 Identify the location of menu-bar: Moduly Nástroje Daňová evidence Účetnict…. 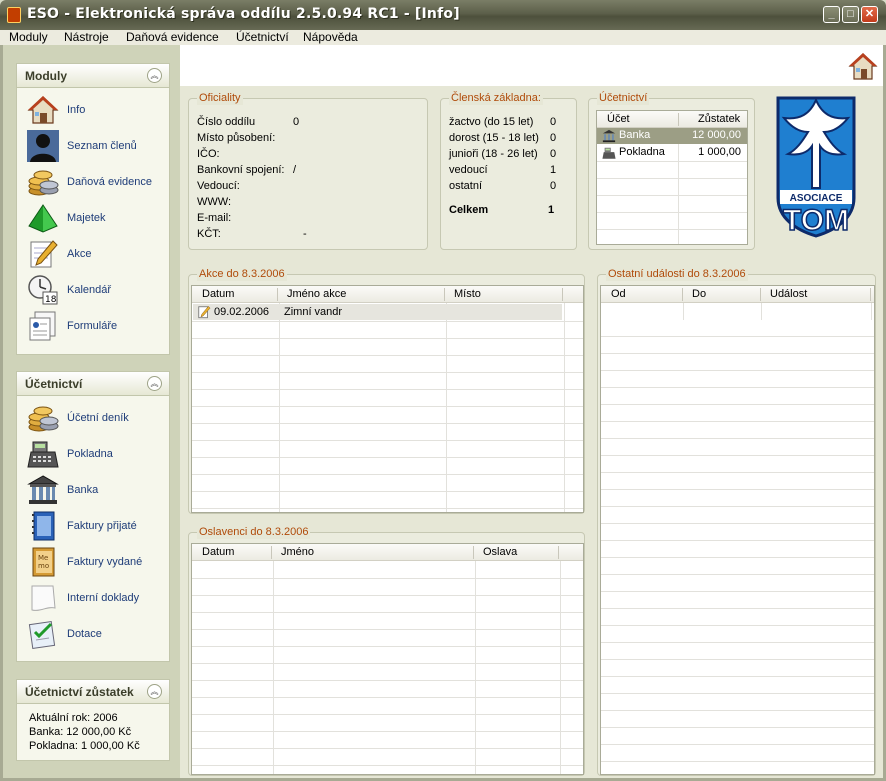
(443, 37).